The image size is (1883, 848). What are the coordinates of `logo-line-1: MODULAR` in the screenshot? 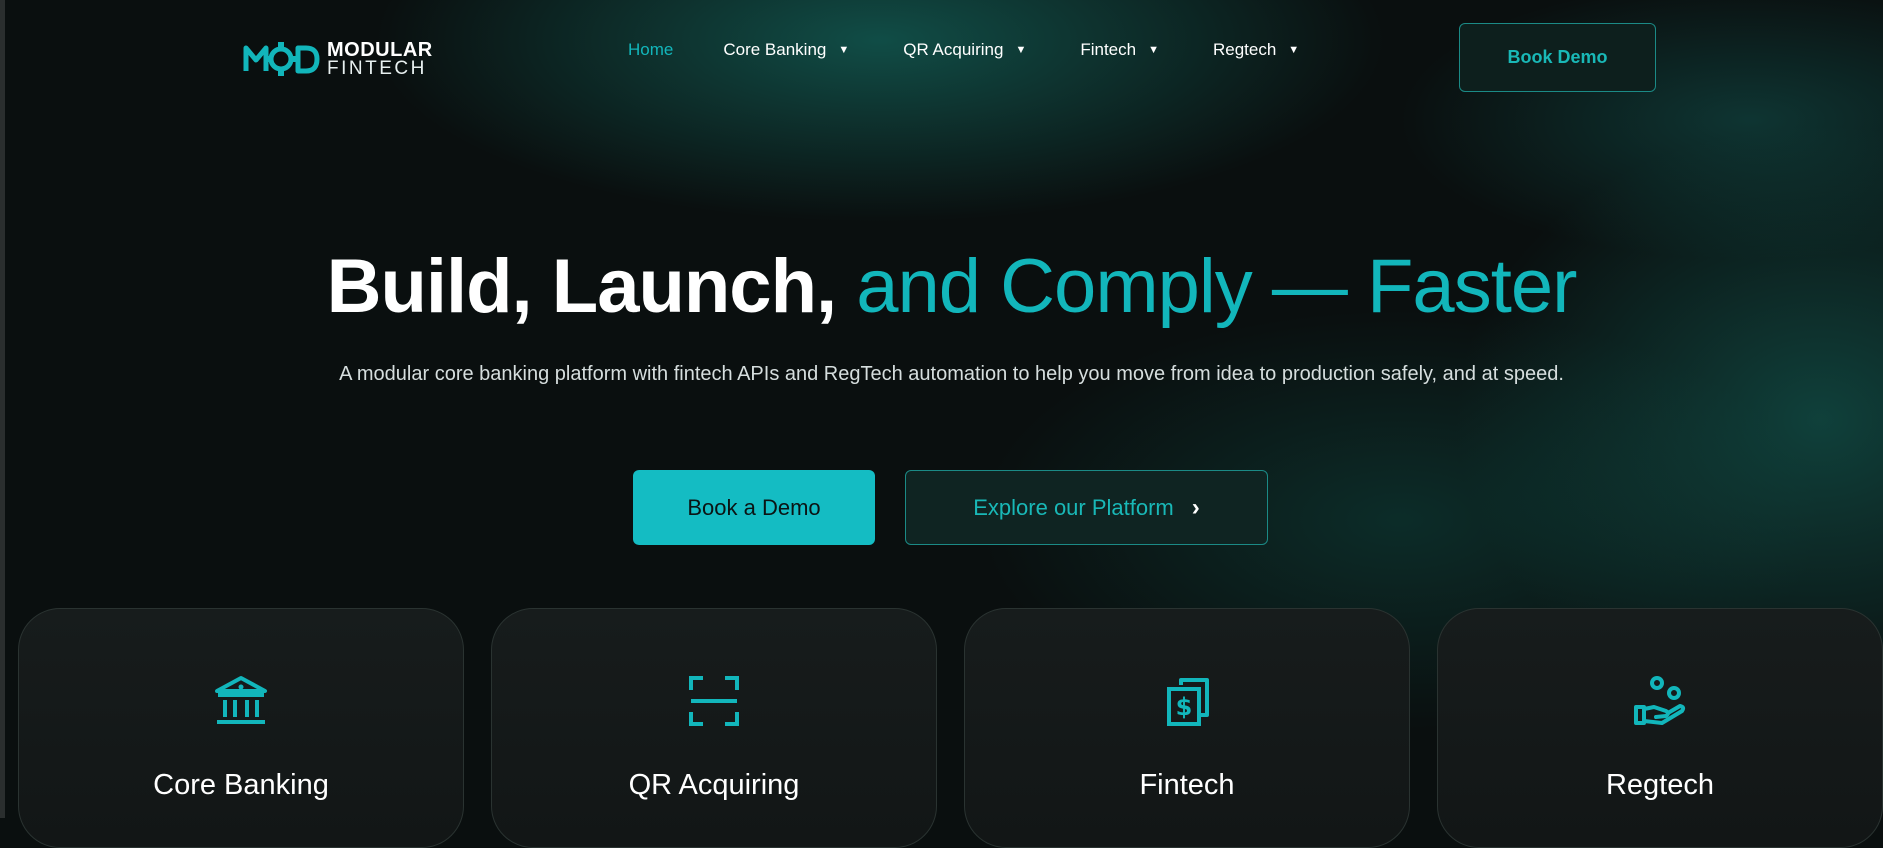 It's located at (380, 50).